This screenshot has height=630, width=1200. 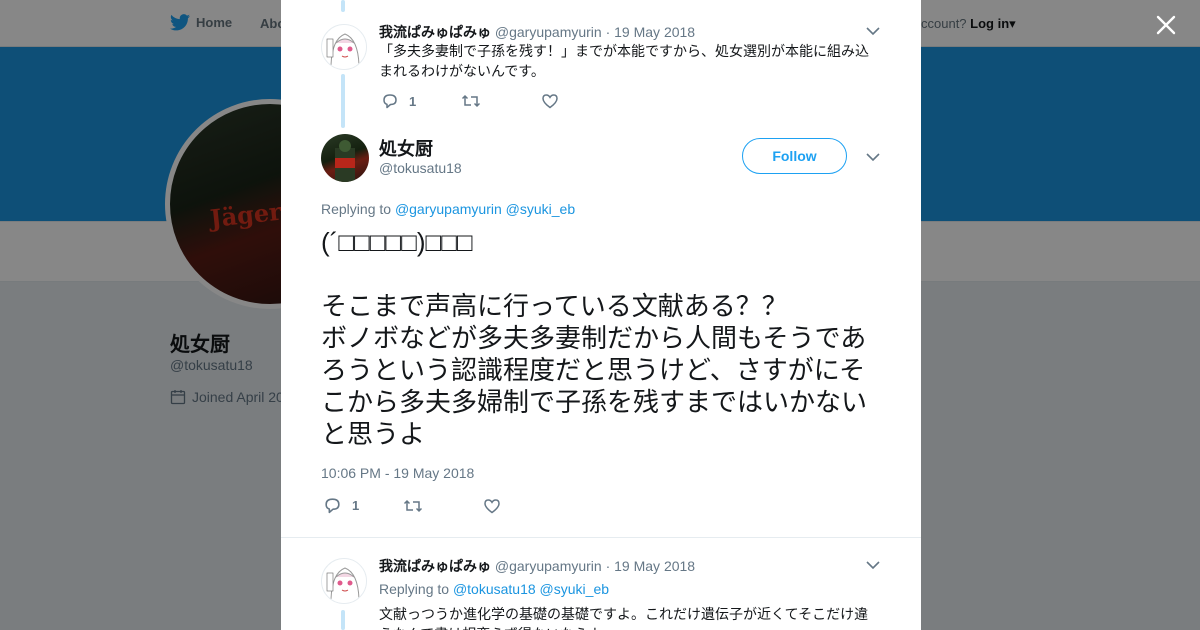 What do you see at coordinates (548, 32) in the screenshot?
I see `author-handle: @garyupamyurin` at bounding box center [548, 32].